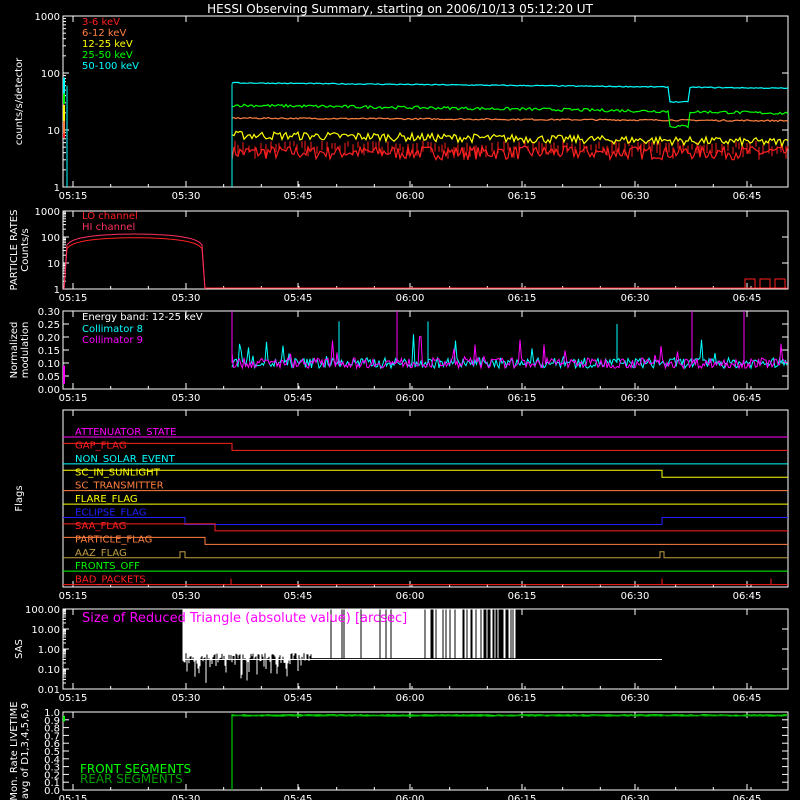 Image resolution: width=800 pixels, height=800 pixels. I want to click on y-axis-label: Flags, so click(19, 498).